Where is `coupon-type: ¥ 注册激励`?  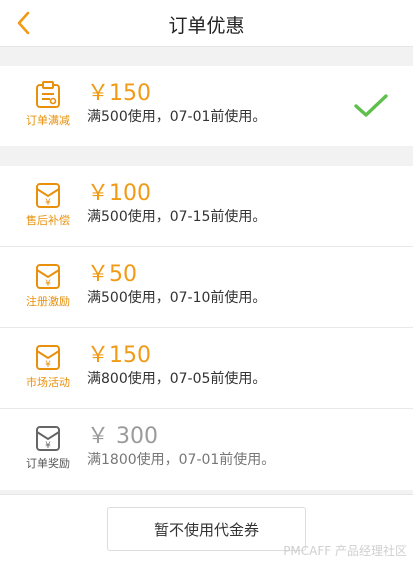
coupon-type: ¥ 注册激励 is located at coordinates (48, 285).